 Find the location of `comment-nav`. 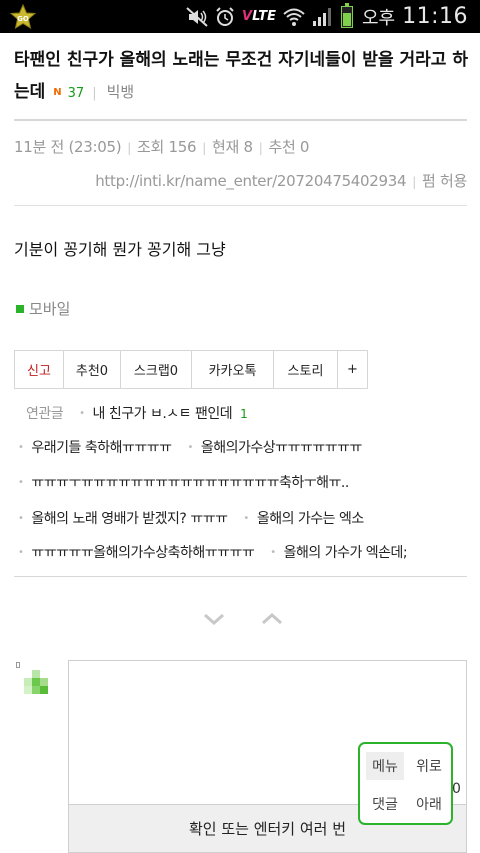

comment-nav is located at coordinates (243, 619).